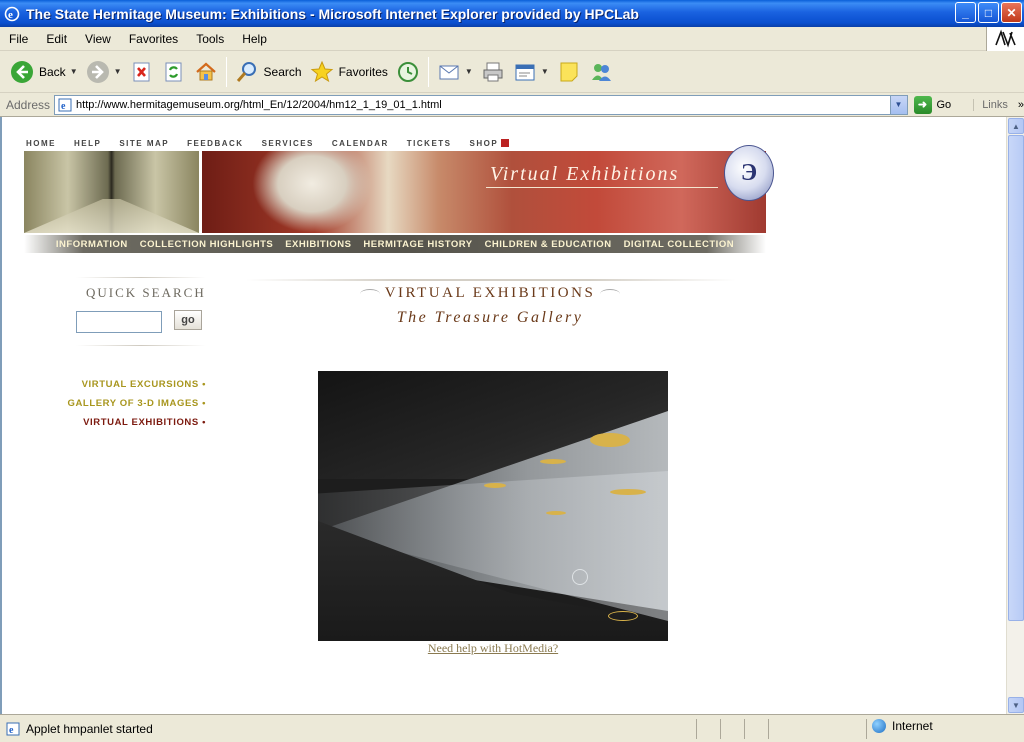 This screenshot has height=742, width=1024. Describe the element at coordinates (188, 320) in the screenshot. I see `quick-search-go-button: go` at that location.